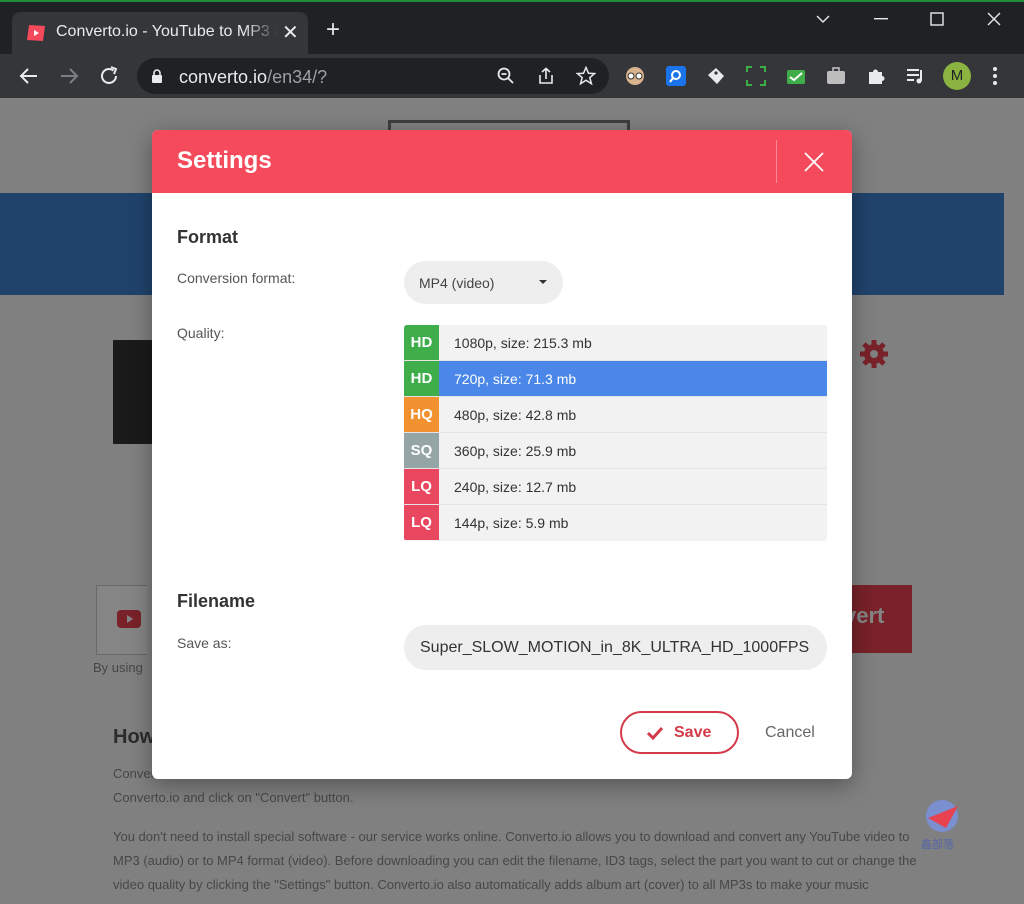  What do you see at coordinates (512, 27) in the screenshot?
I see `browser-tab-bar: Converto.io - YouTube to MP3 and MP4 ✕ +` at bounding box center [512, 27].